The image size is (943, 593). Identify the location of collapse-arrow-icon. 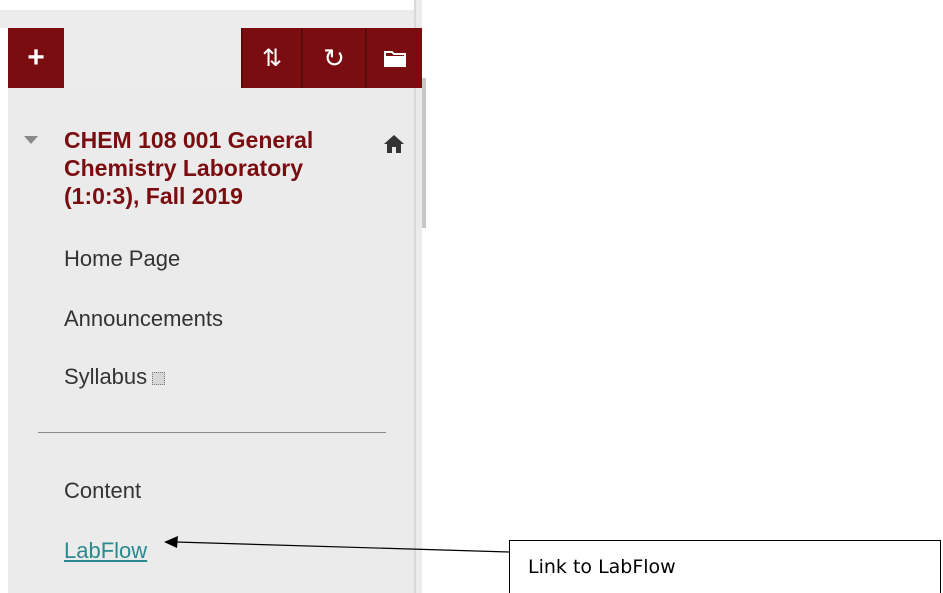
(31, 140).